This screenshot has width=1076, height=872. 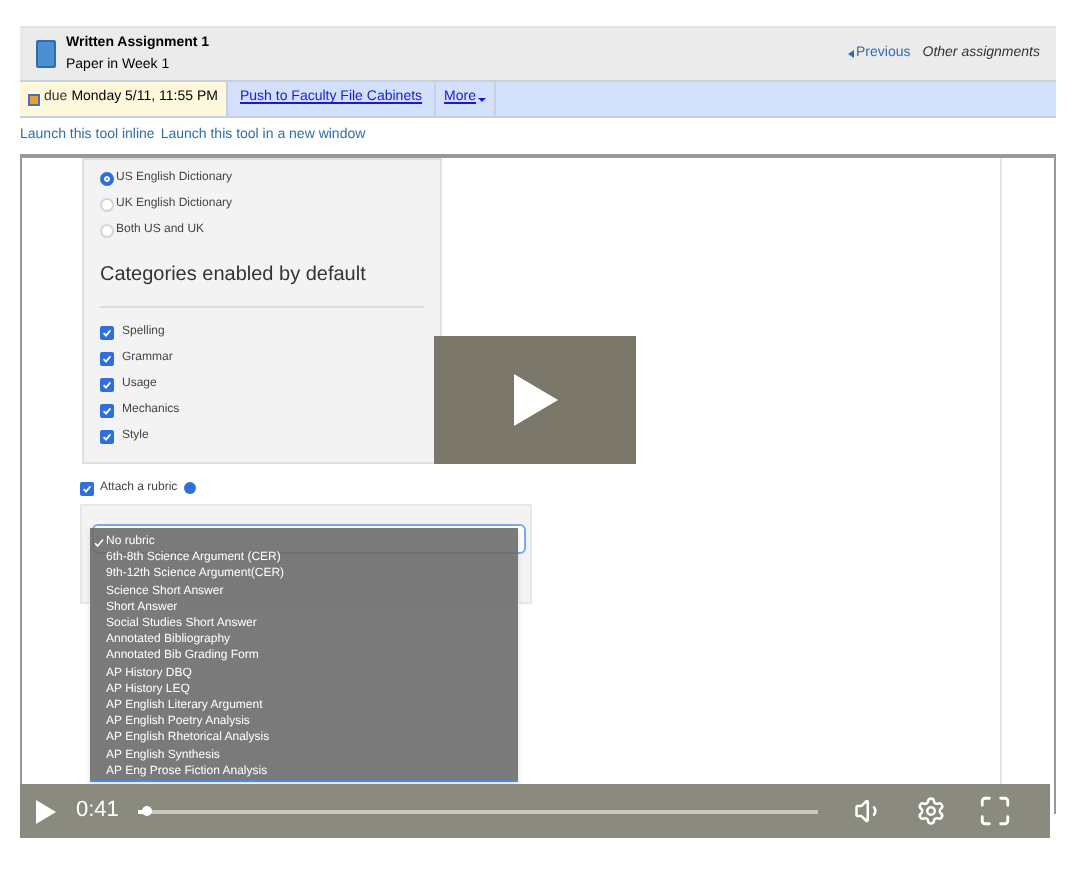 What do you see at coordinates (107, 179) in the screenshot?
I see `radio-button` at bounding box center [107, 179].